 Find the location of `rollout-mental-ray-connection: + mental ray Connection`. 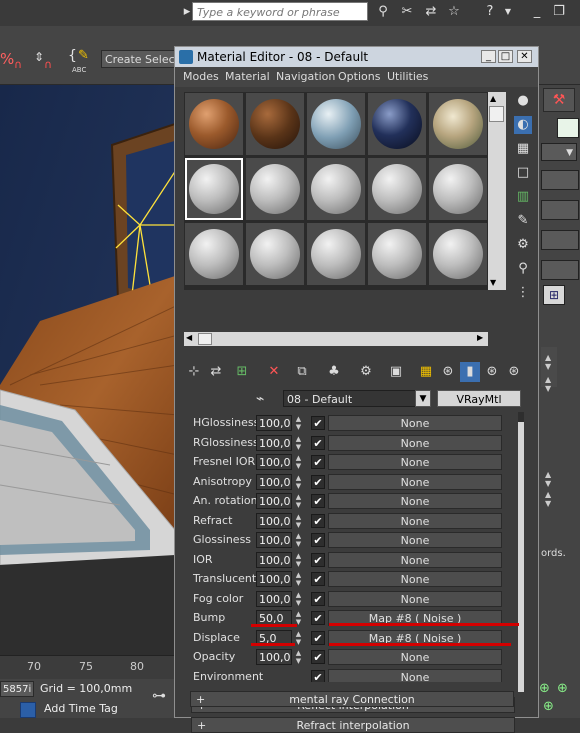

rollout-mental-ray-connection: + mental ray Connection is located at coordinates (352, 699).